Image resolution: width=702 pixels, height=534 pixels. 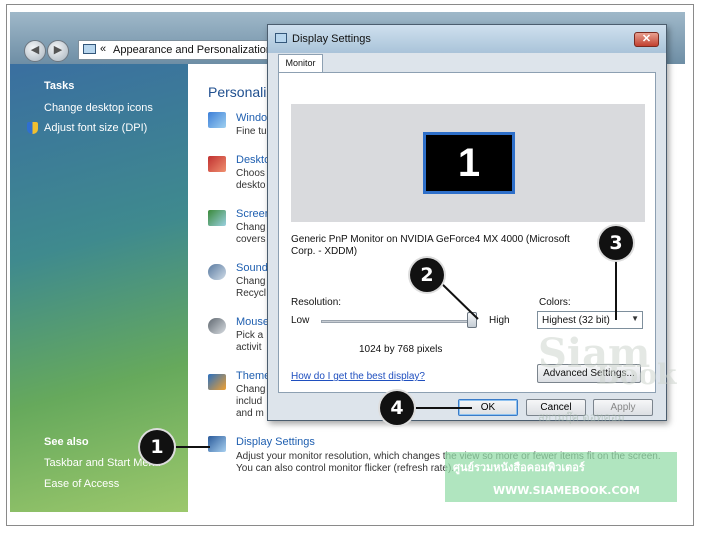 What do you see at coordinates (397, 408) in the screenshot?
I see `callout-4: 4` at bounding box center [397, 408].